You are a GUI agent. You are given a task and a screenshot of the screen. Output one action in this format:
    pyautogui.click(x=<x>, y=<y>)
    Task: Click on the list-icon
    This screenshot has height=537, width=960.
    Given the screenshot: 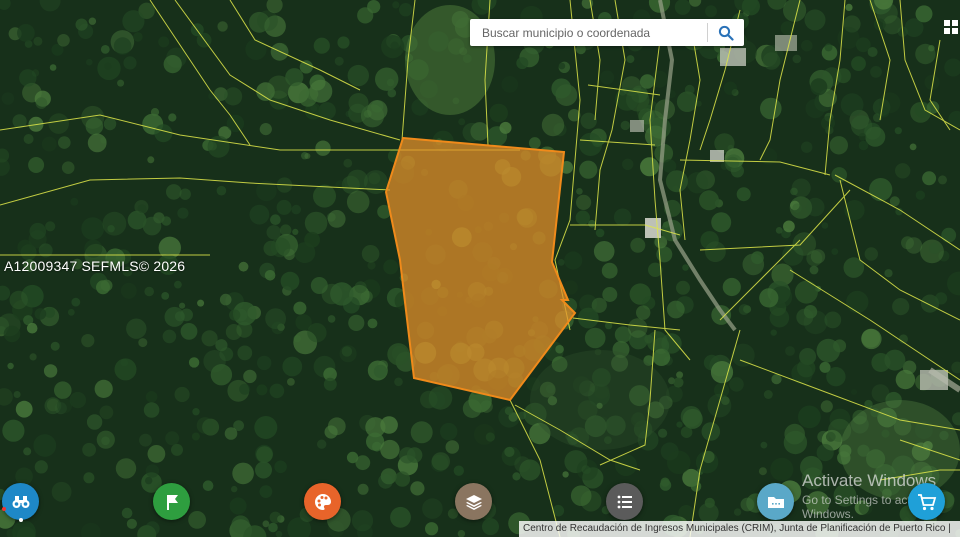 What is the action you would take?
    pyautogui.click(x=624, y=501)
    